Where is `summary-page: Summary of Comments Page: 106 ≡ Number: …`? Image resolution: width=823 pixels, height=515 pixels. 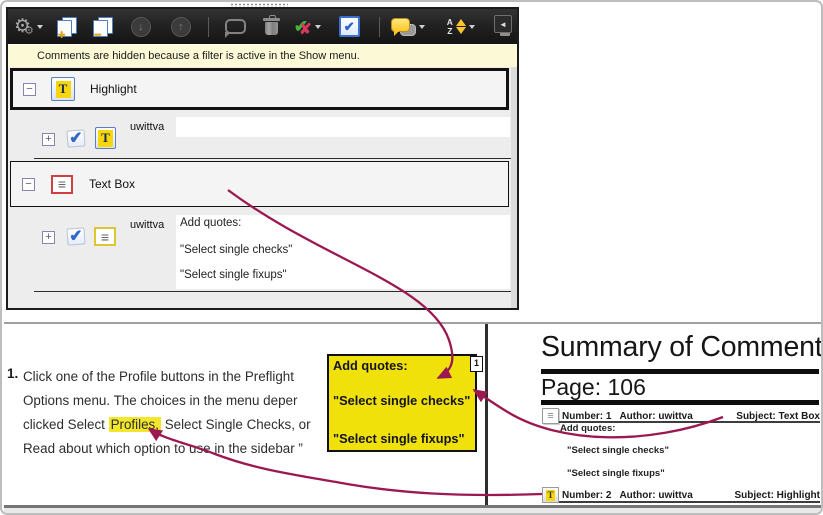
summary-page: Summary of Comments Page: 106 ≡ Number: … is located at coordinates (680, 414).